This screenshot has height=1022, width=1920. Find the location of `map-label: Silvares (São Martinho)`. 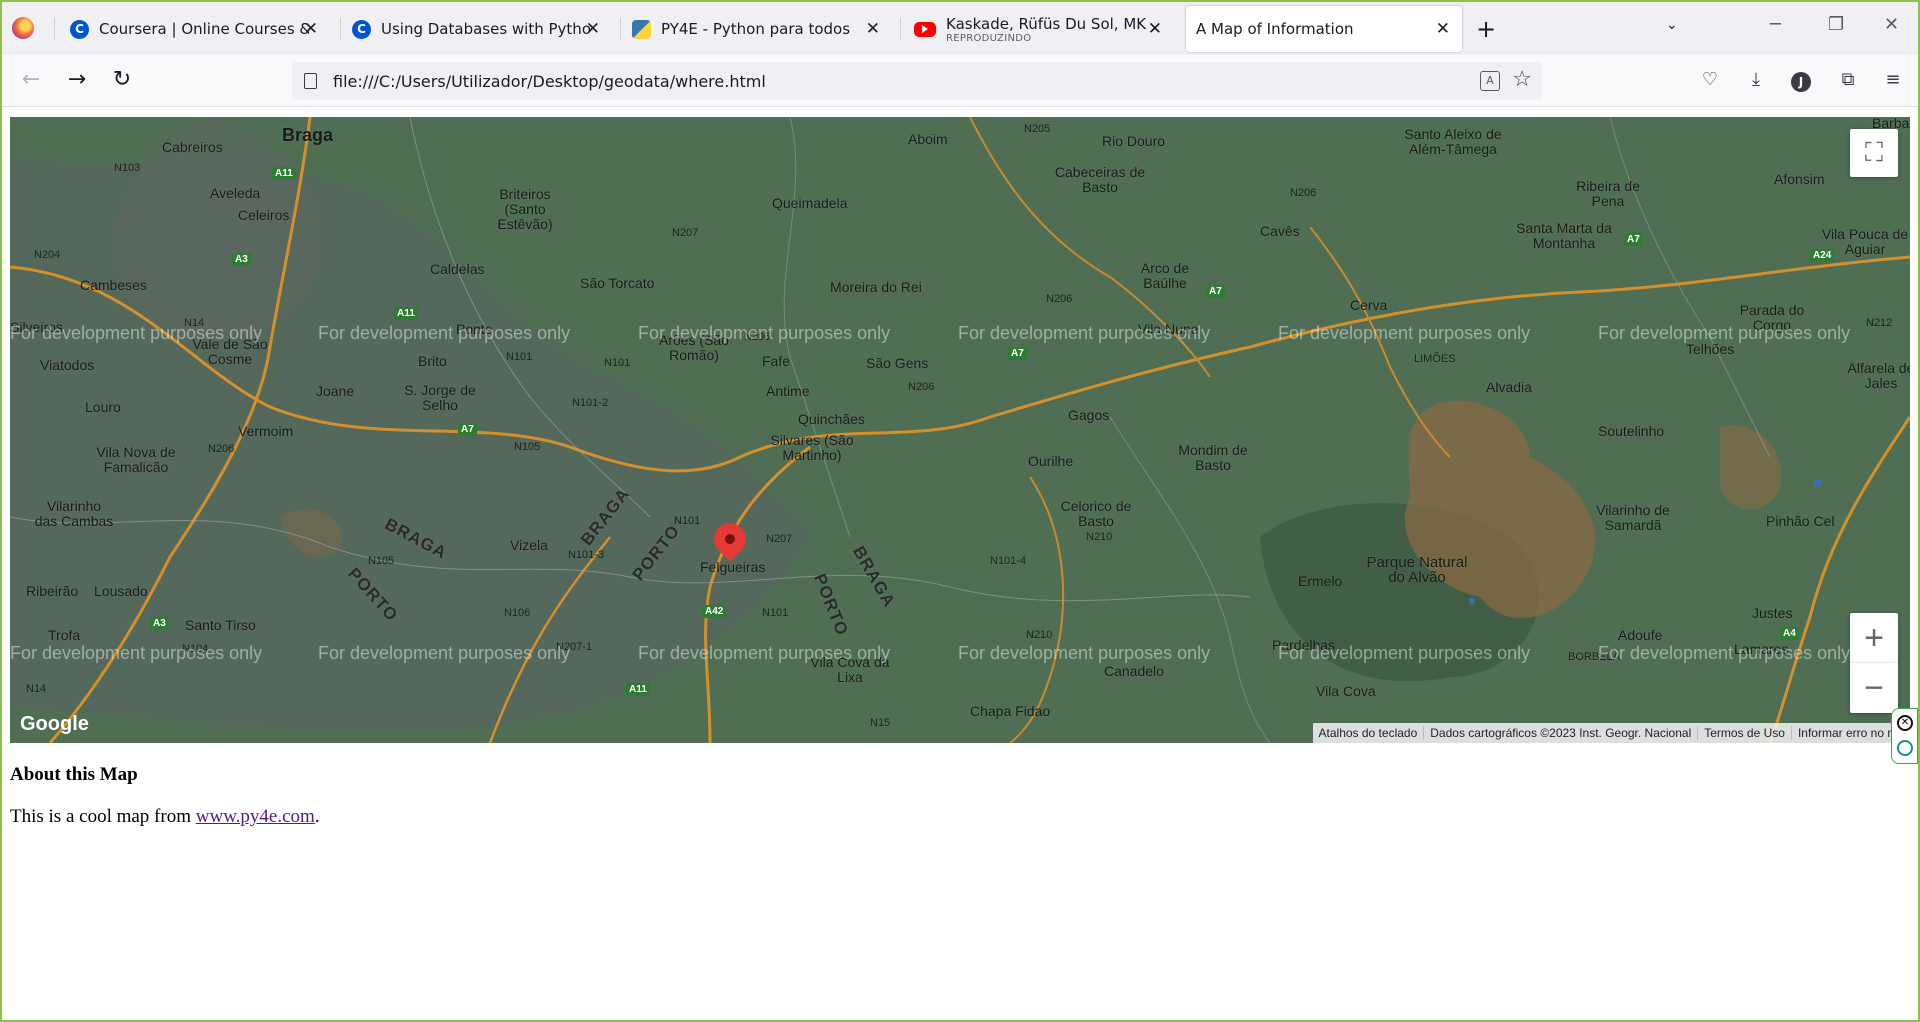

map-label: Silvares (São Martinho) is located at coordinates (812, 447).